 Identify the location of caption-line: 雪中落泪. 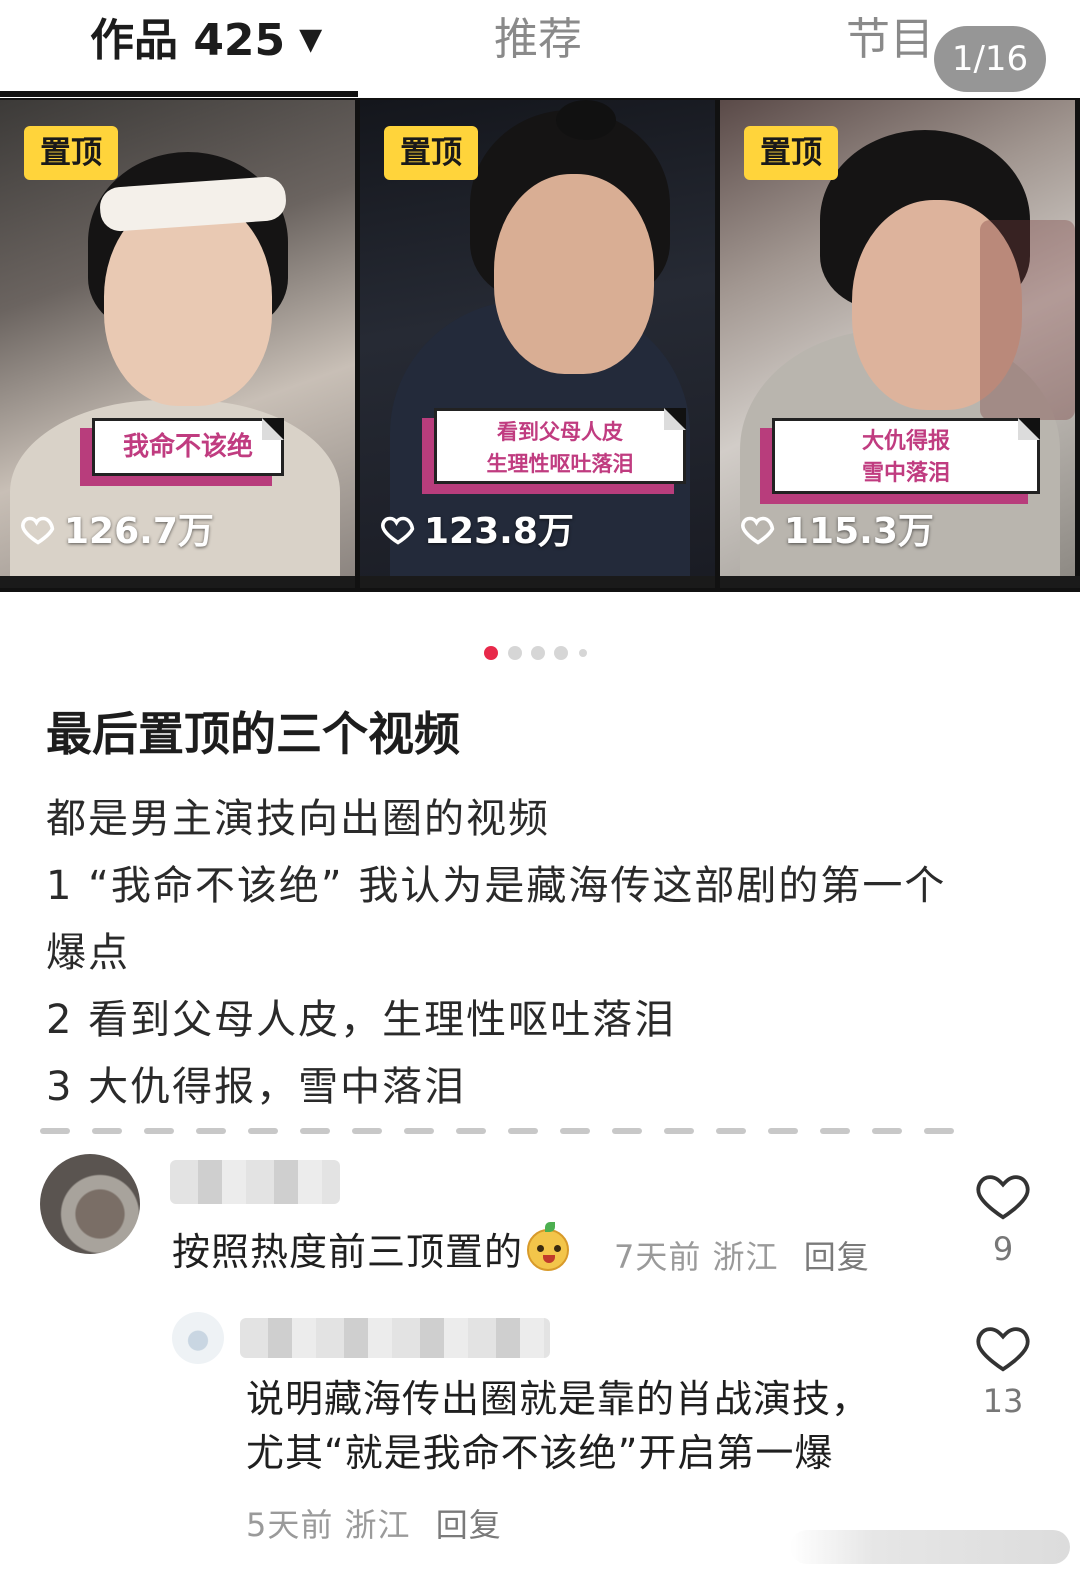
(905, 473).